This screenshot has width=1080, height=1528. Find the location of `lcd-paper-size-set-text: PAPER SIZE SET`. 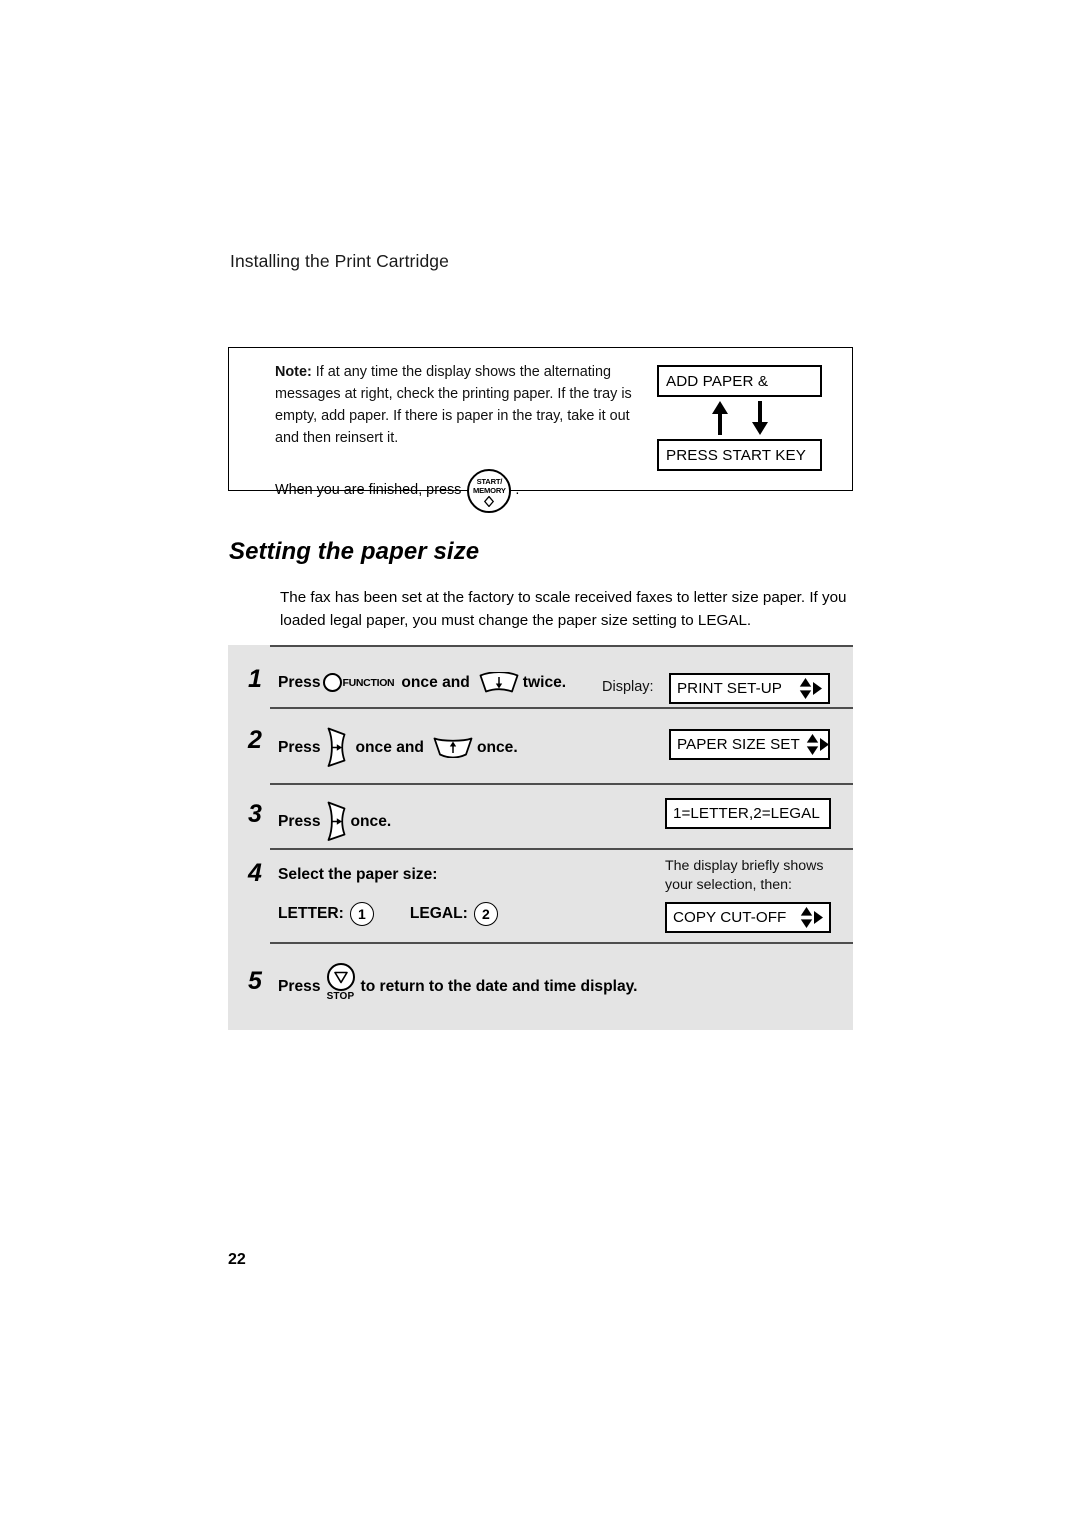

lcd-paper-size-set-text: PAPER SIZE SET is located at coordinates (738, 744).